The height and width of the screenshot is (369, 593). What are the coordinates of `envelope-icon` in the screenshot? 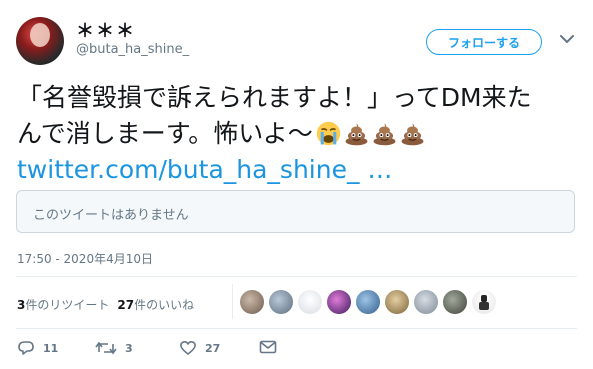 It's located at (268, 347).